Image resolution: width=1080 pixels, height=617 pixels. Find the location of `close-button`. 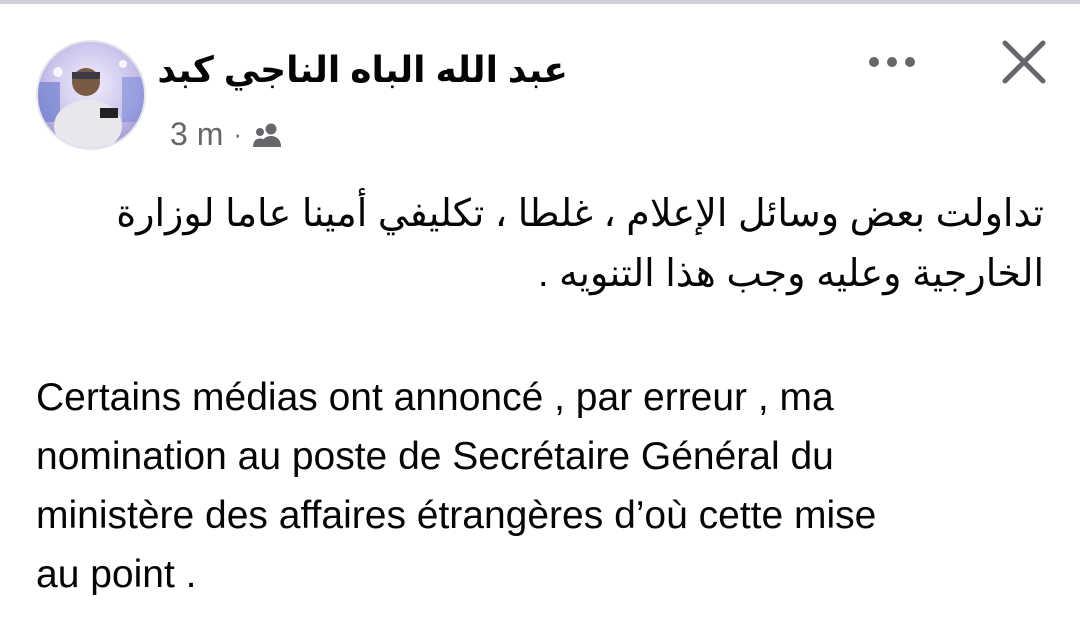

close-button is located at coordinates (1024, 62).